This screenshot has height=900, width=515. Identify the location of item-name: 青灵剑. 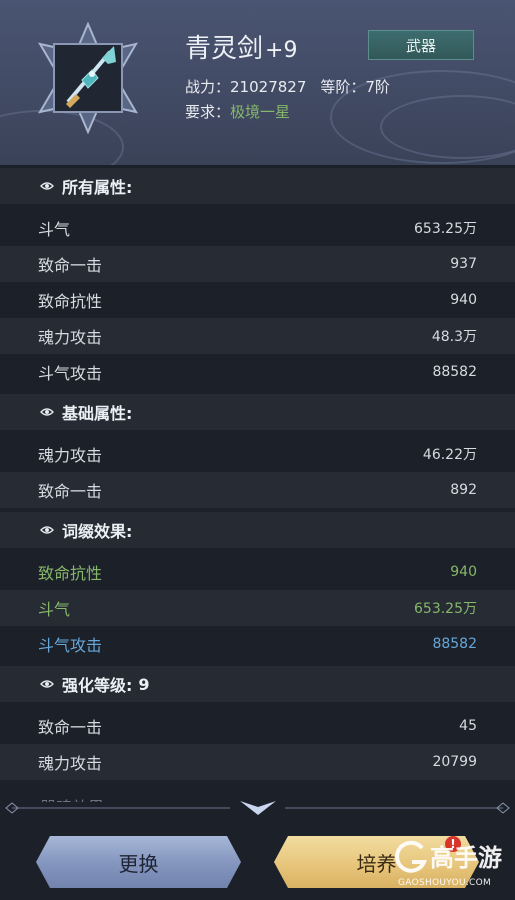
(224, 49).